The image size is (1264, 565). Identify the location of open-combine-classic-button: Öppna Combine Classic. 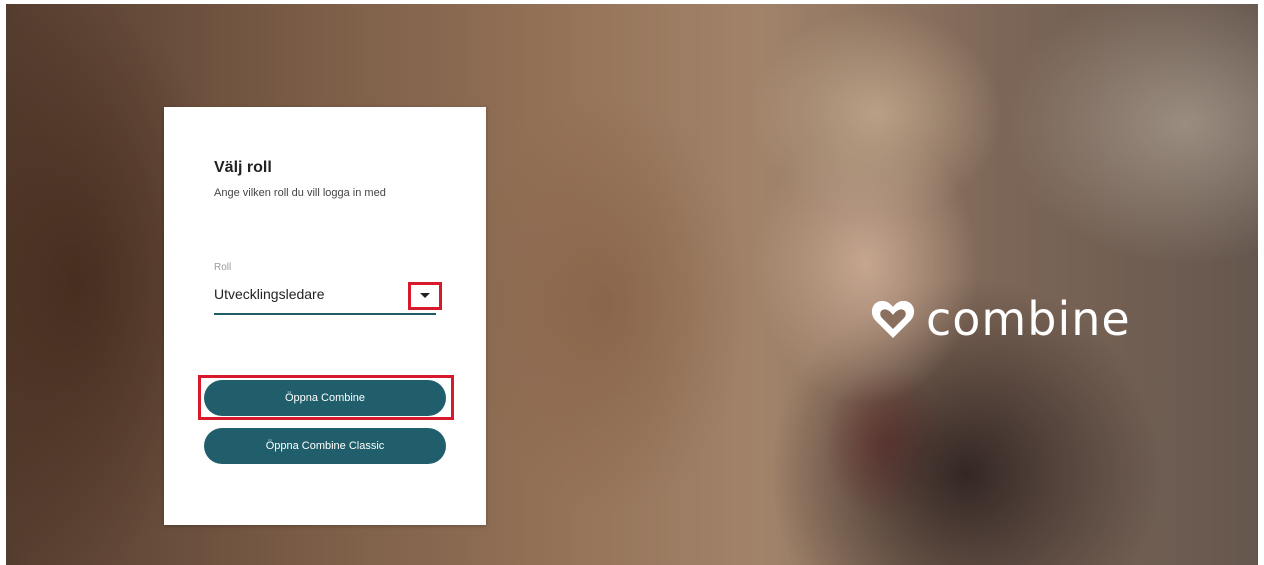
(325, 446).